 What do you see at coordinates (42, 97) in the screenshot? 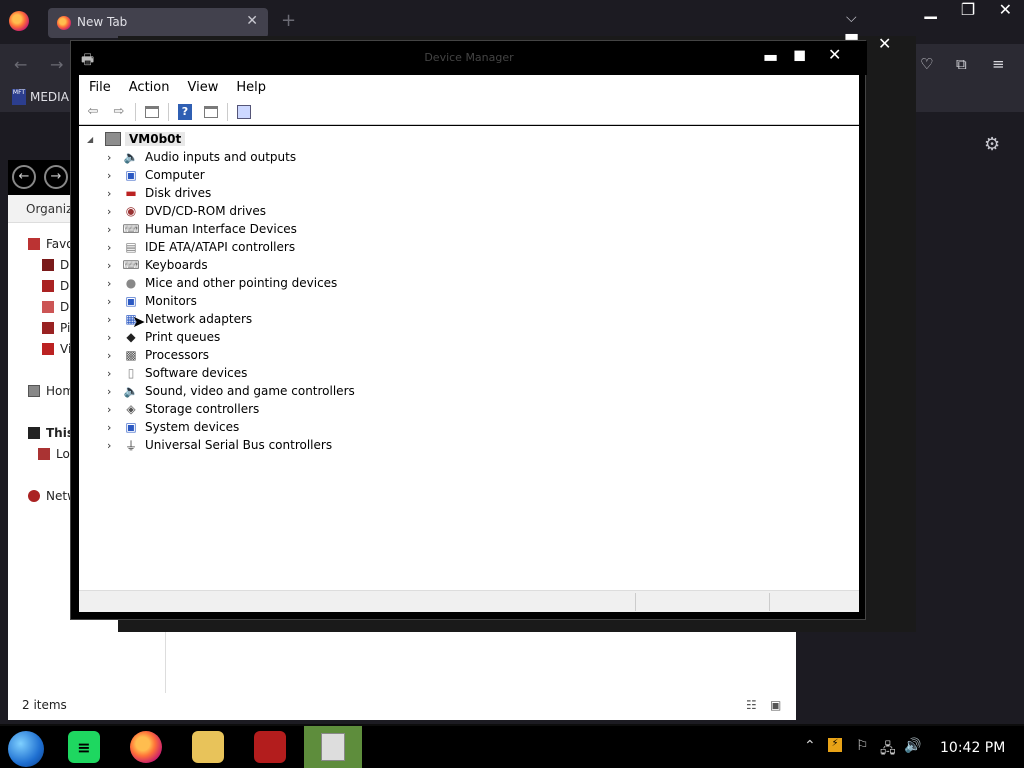
I see `bookmark-item: MFT MEDIAI` at bounding box center [42, 97].